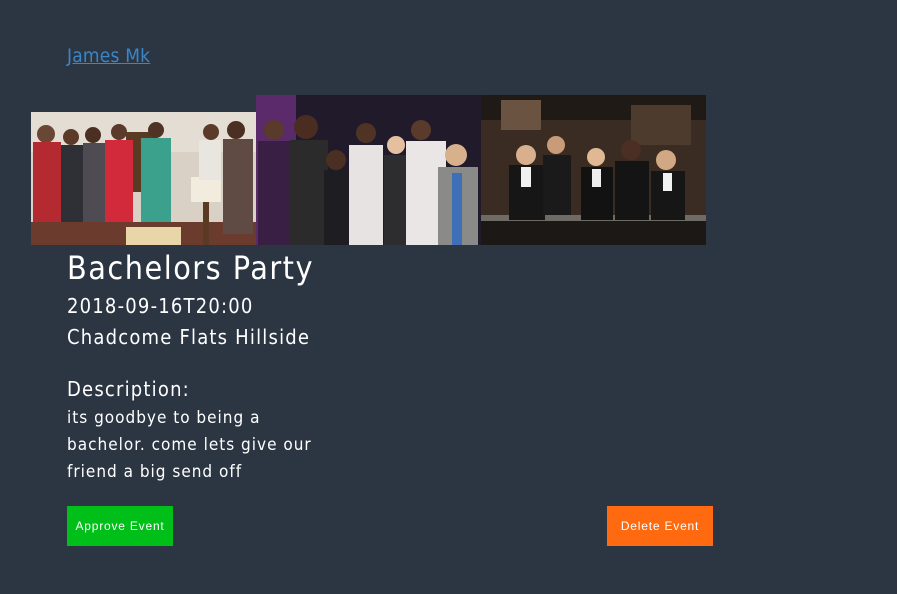 The height and width of the screenshot is (594, 900). I want to click on approve-event-button: Approve Event, so click(120, 526).